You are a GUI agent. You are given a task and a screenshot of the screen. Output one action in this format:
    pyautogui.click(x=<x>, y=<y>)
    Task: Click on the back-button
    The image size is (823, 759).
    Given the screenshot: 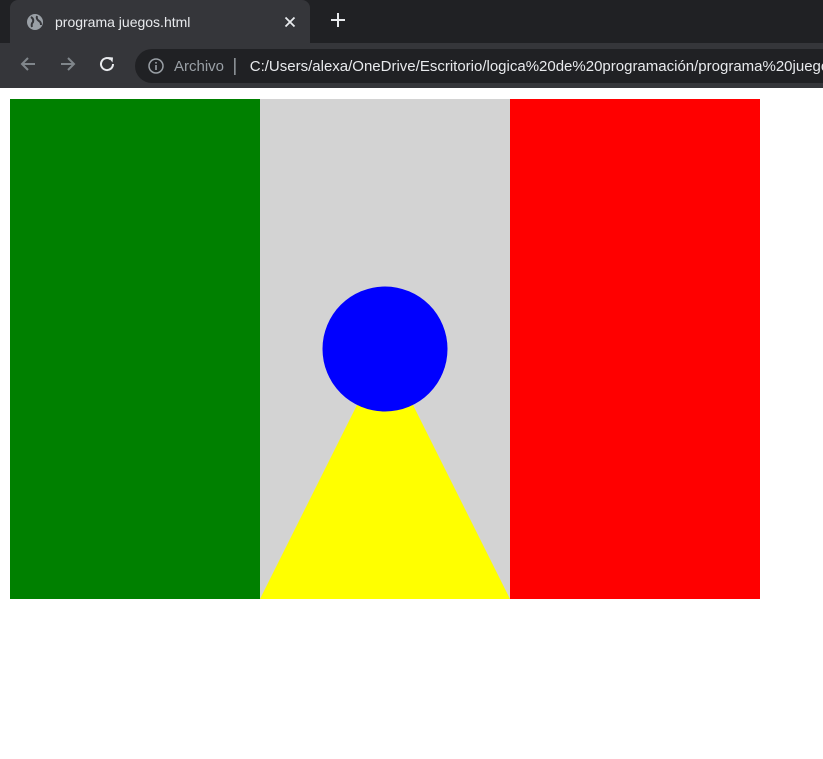 What is the action you would take?
    pyautogui.click(x=28, y=66)
    